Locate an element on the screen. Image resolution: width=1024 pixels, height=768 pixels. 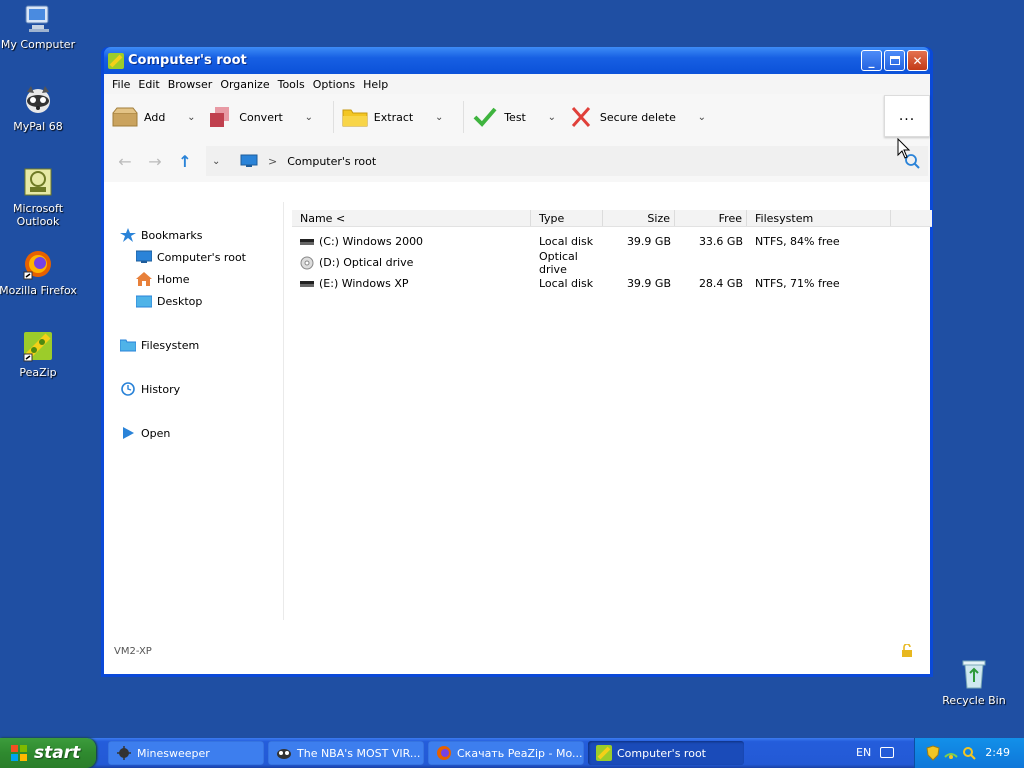
language-indicator: EN is located at coordinates (863, 752).